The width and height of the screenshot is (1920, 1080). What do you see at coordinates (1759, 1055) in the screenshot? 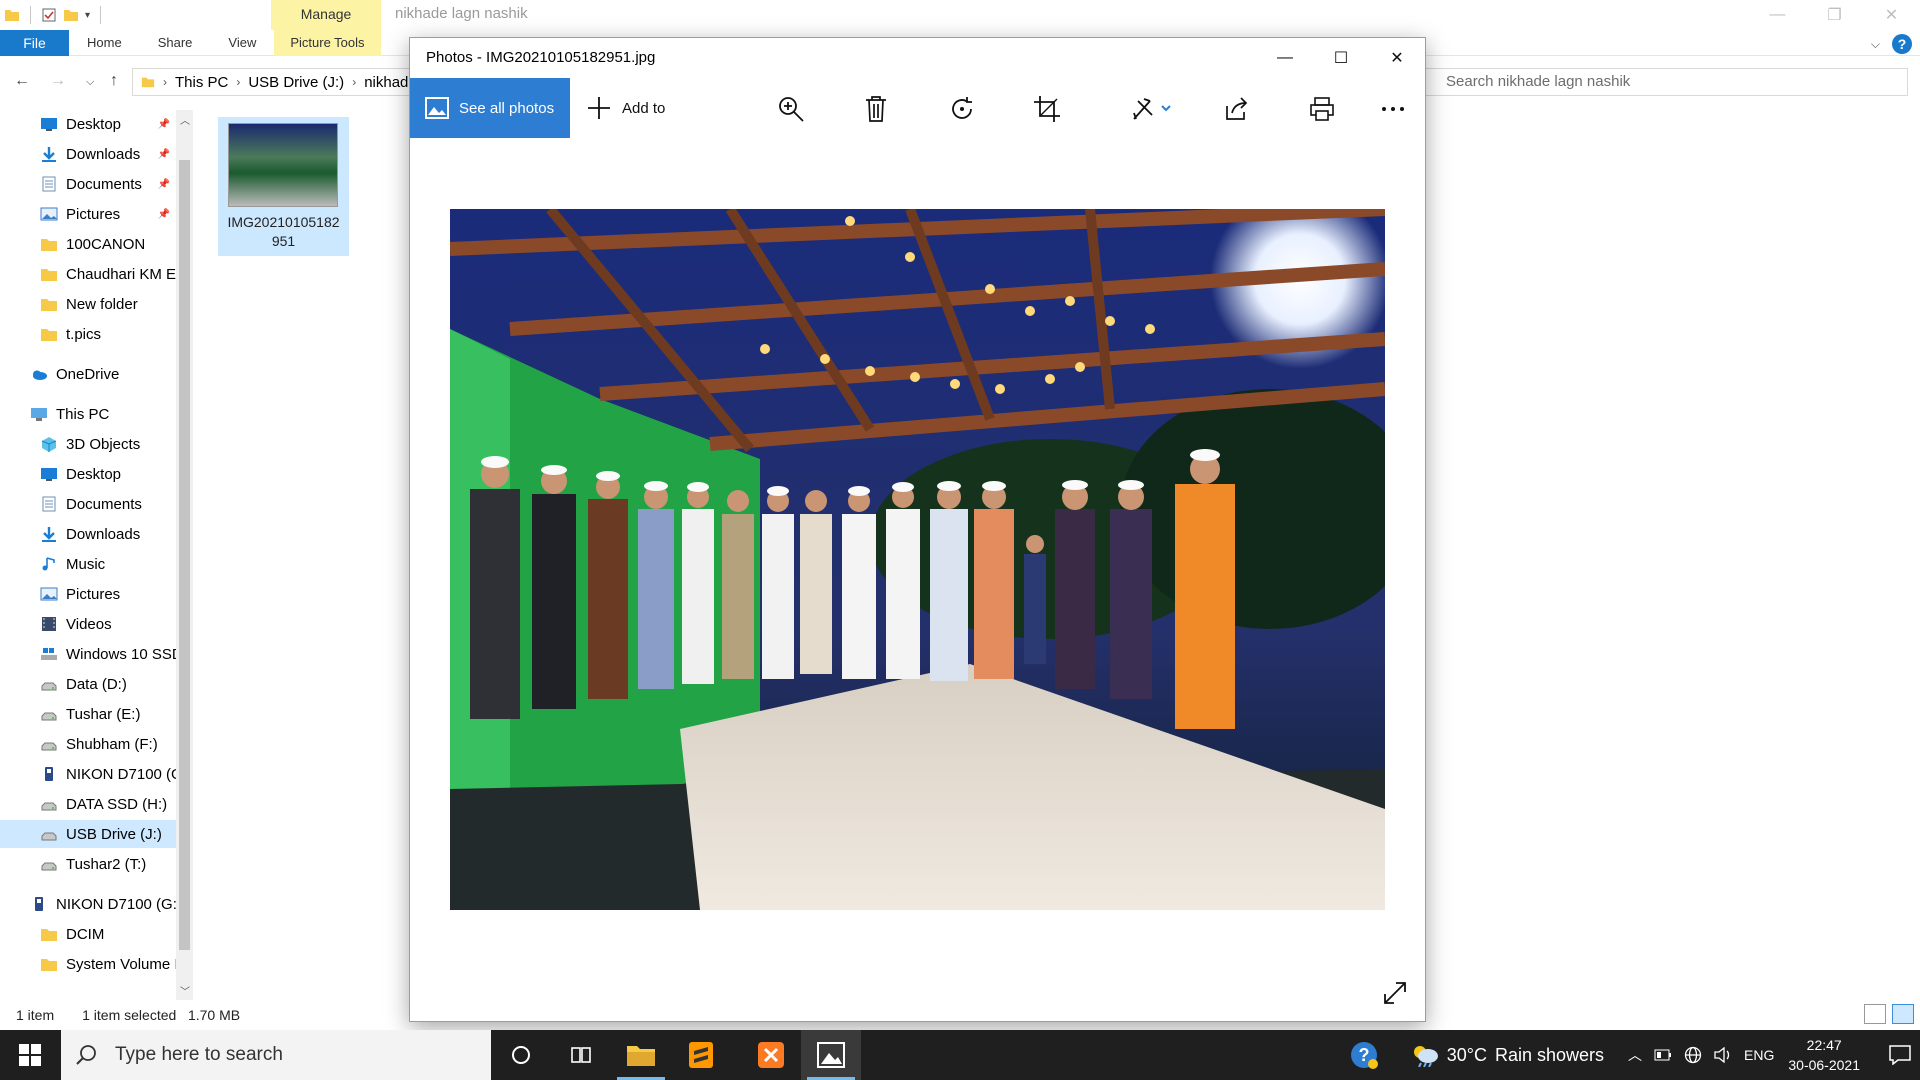
I see `input-language: ENG` at bounding box center [1759, 1055].